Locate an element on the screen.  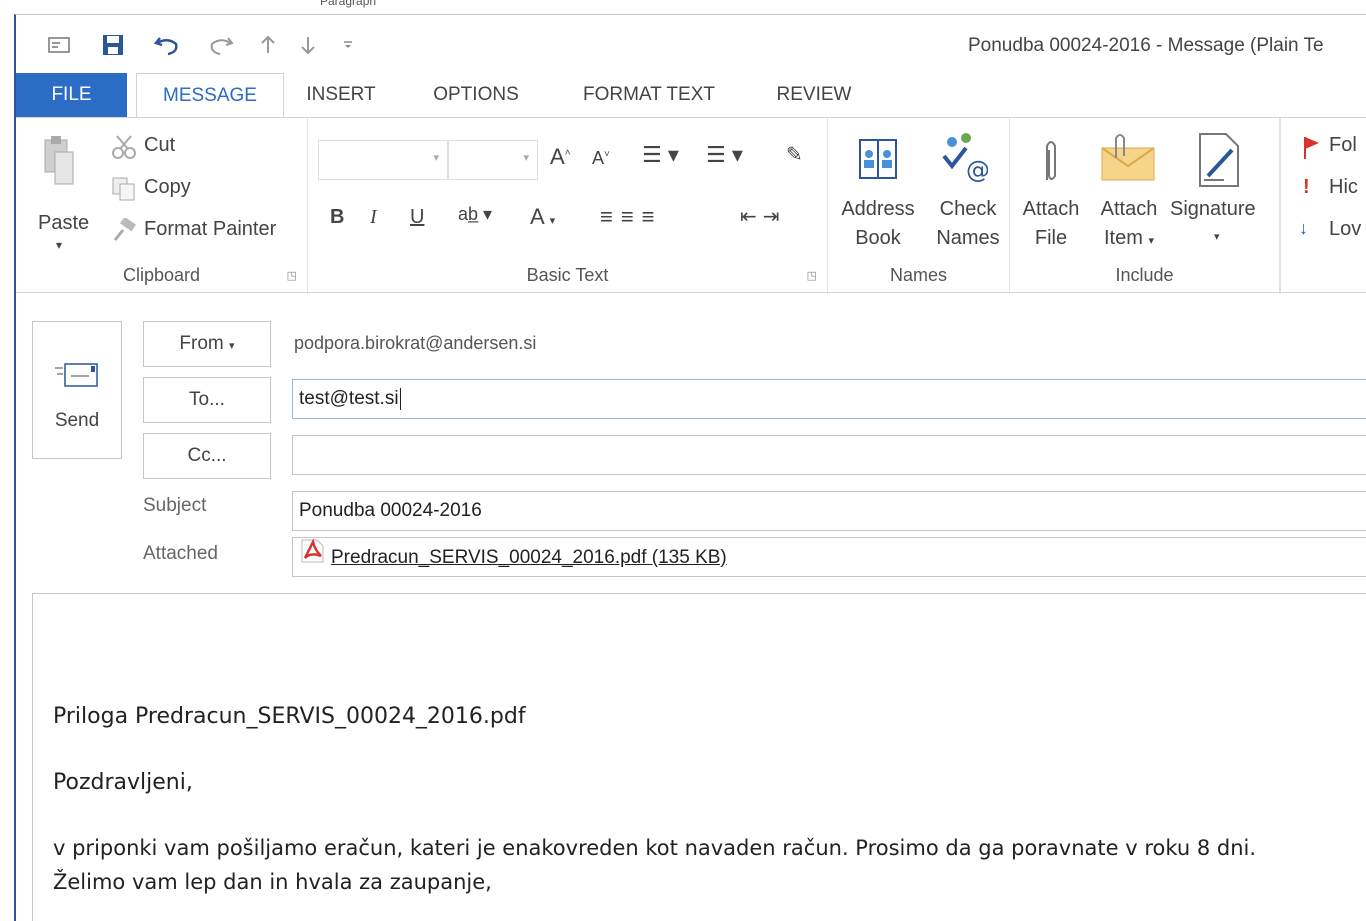
align-icons: ≡≡≡ is located at coordinates (631, 217).